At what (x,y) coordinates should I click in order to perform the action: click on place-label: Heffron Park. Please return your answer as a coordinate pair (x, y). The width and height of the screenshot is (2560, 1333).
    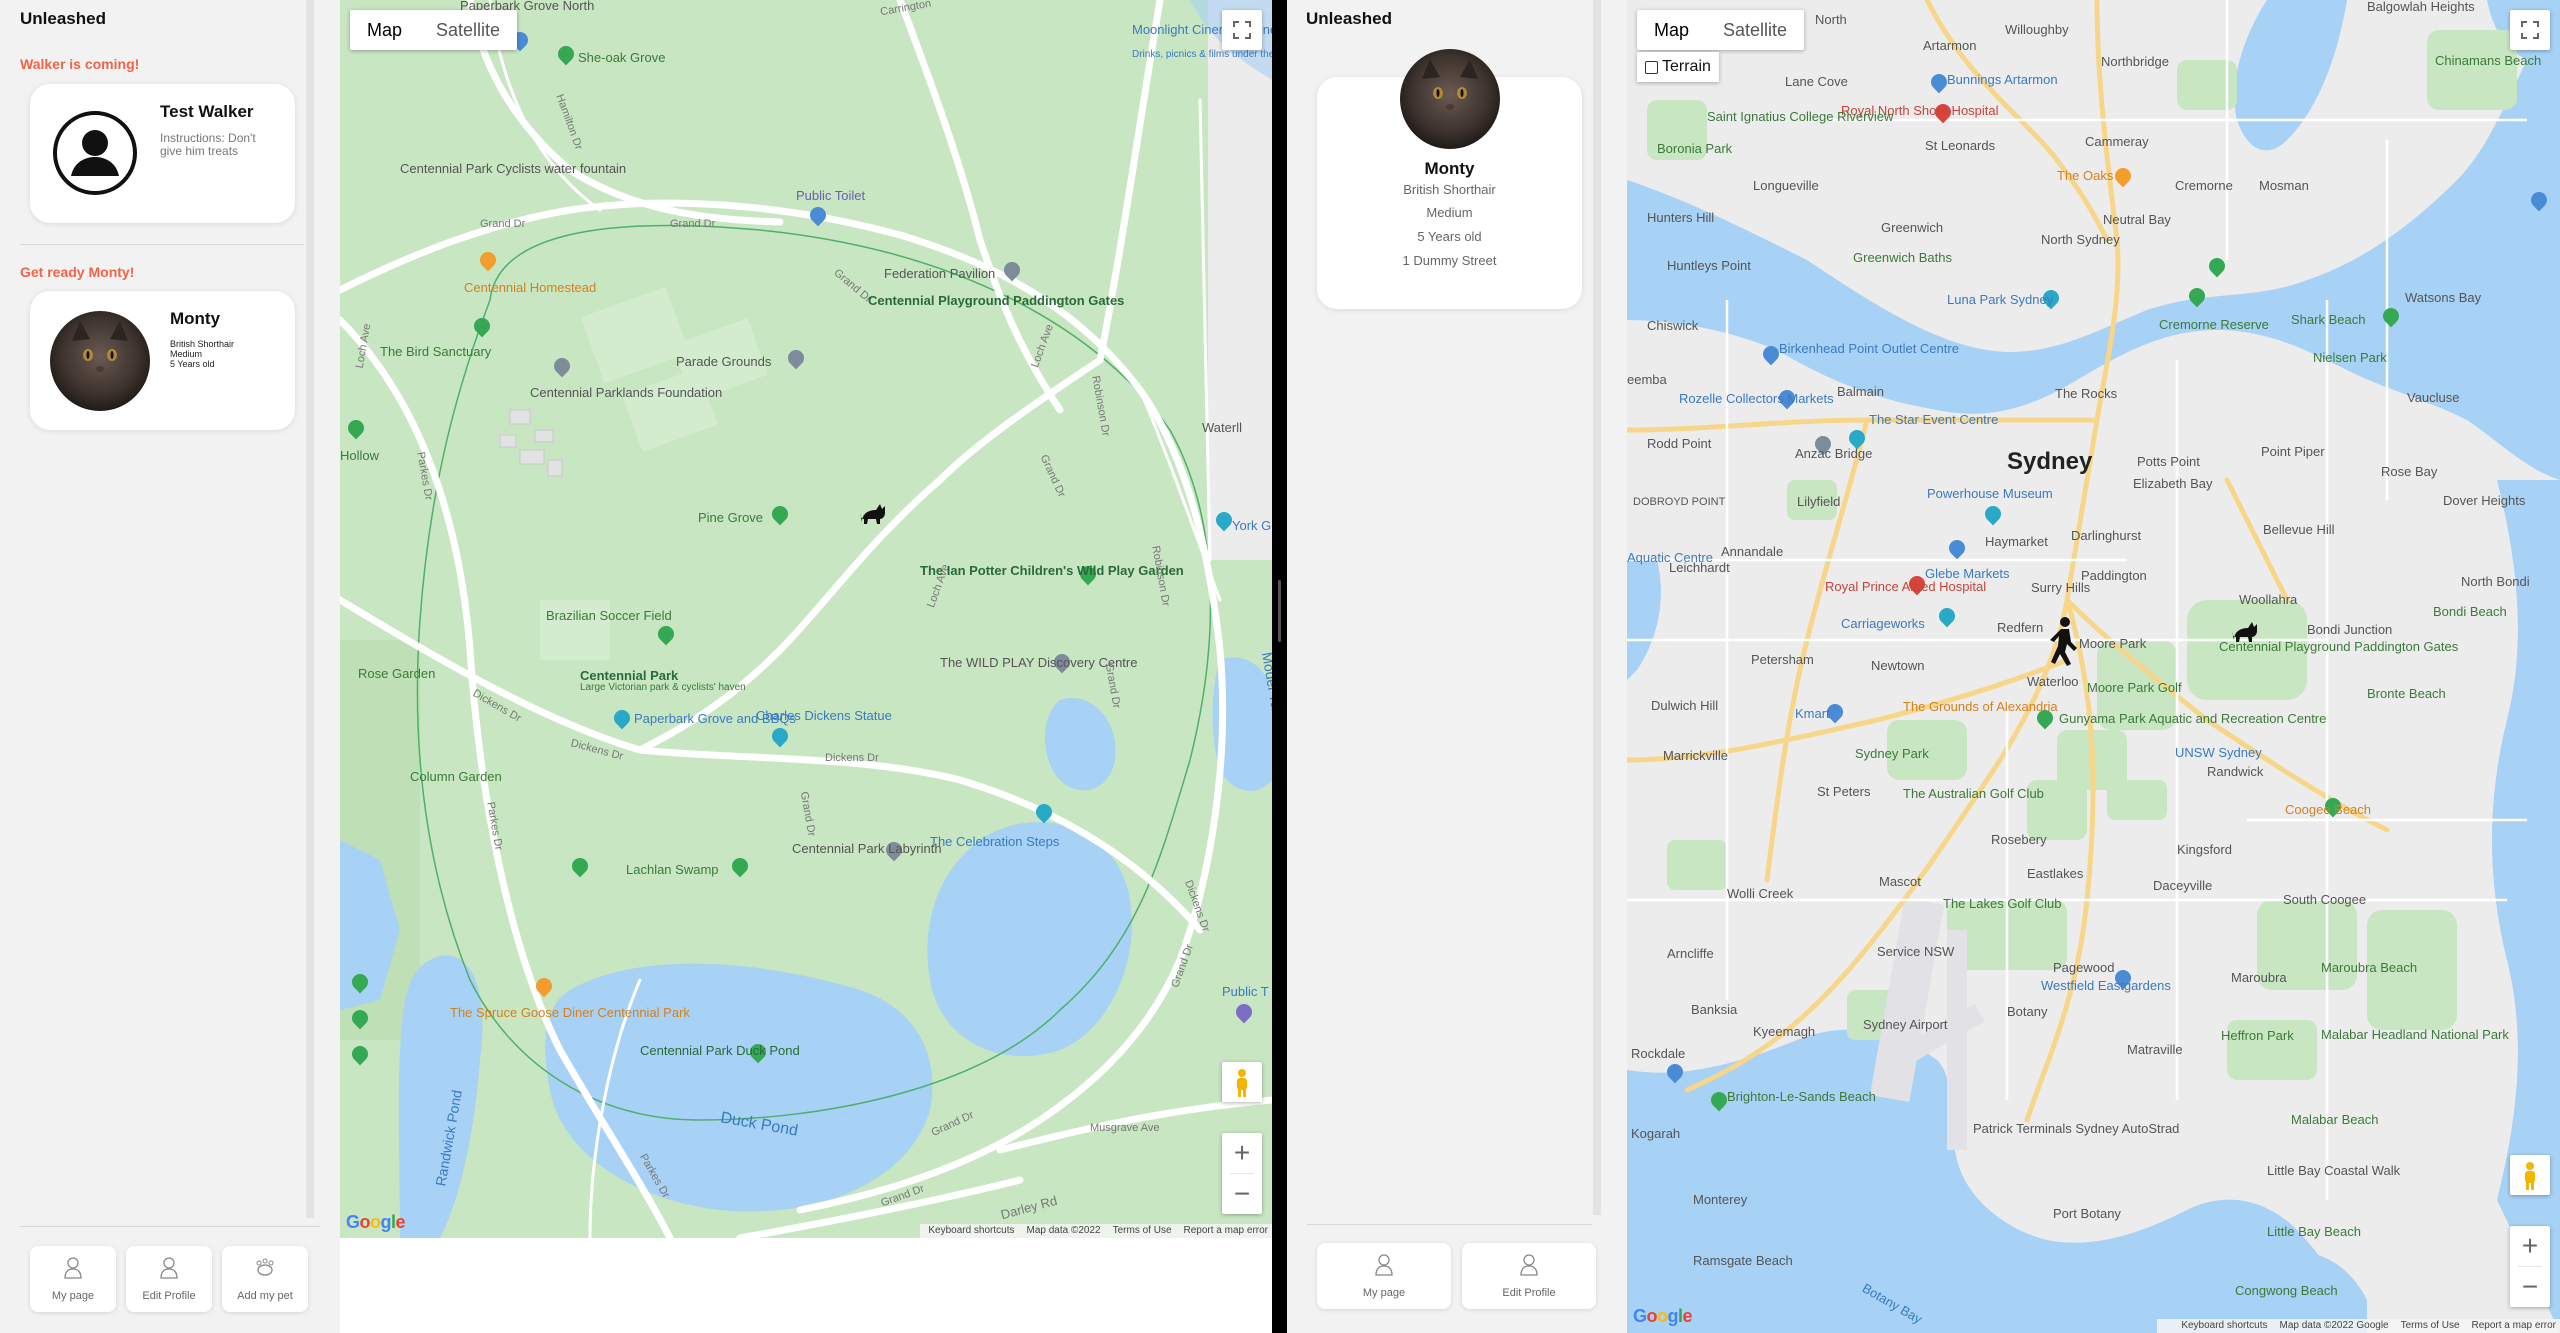
    Looking at the image, I should click on (2257, 1035).